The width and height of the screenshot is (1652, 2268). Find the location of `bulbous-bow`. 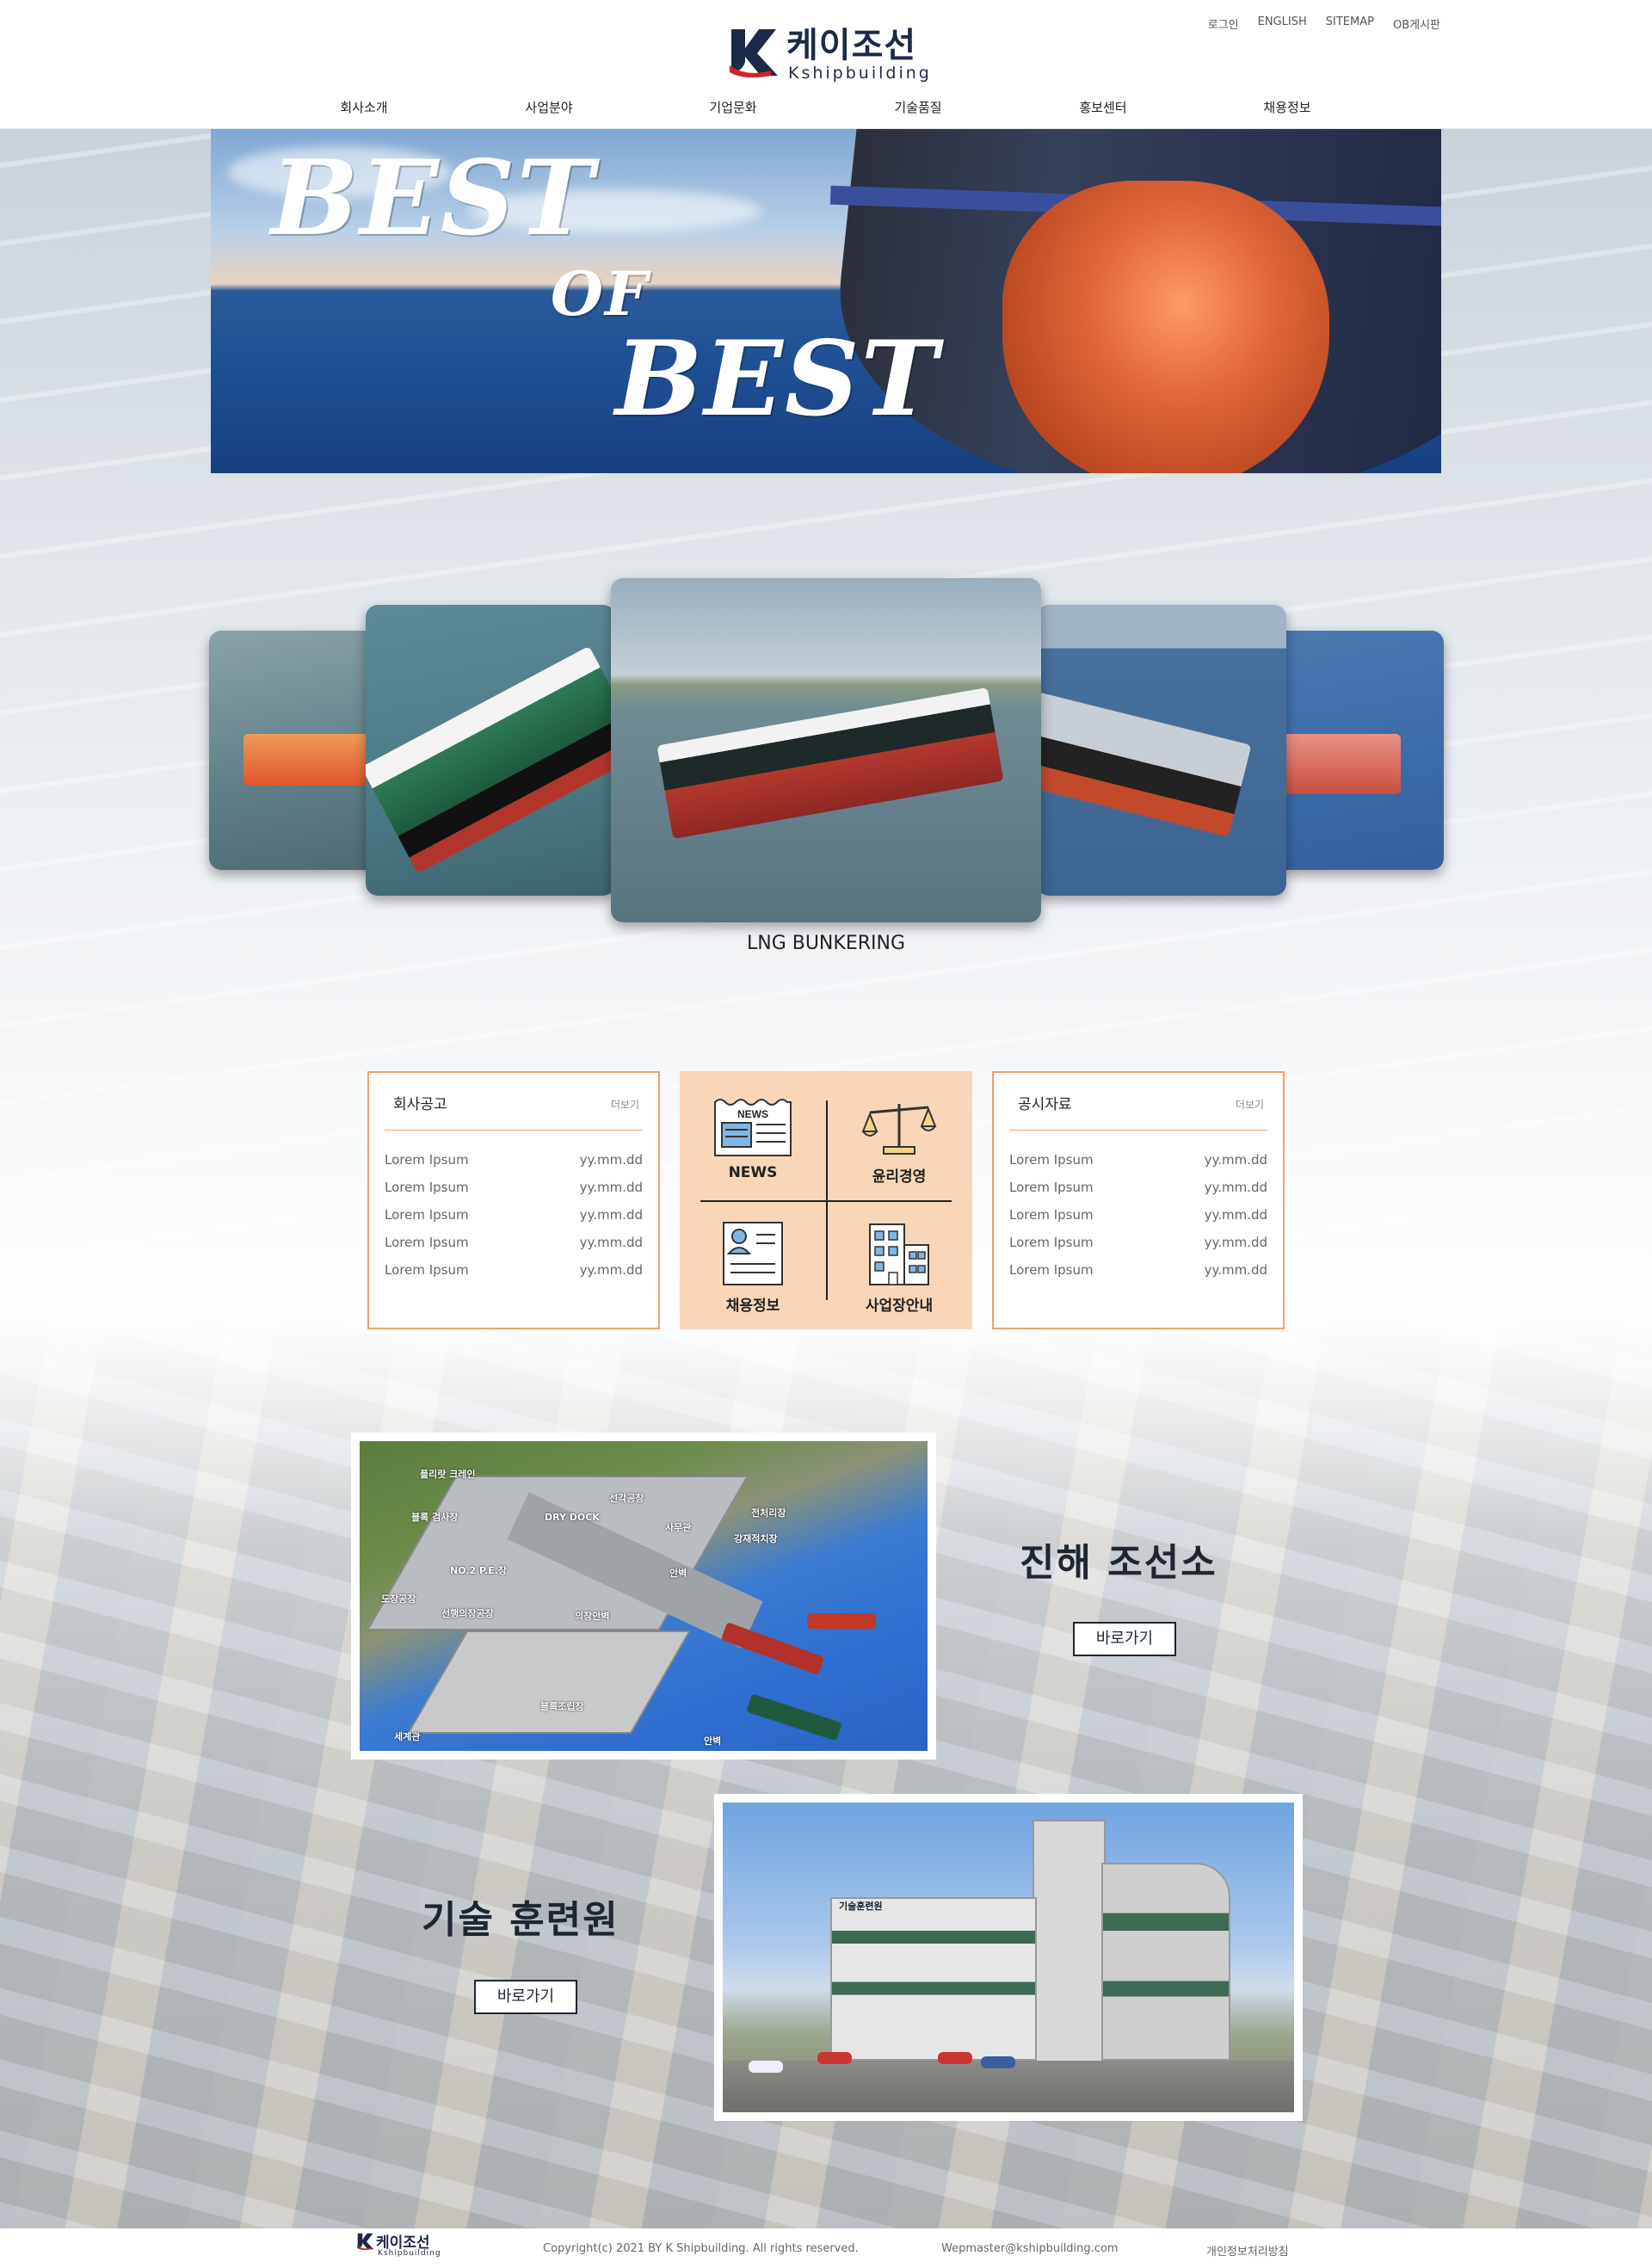

bulbous-bow is located at coordinates (1165, 327).